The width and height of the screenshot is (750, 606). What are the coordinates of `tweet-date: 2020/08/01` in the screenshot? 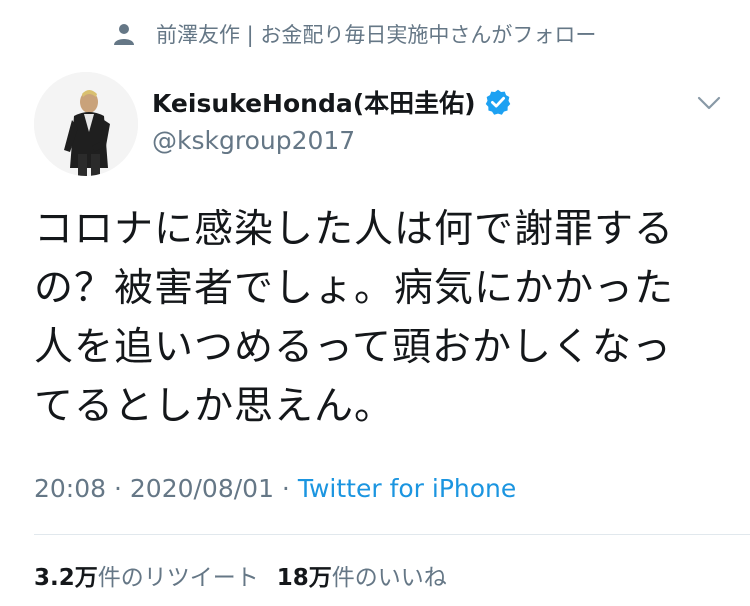 It's located at (202, 488).